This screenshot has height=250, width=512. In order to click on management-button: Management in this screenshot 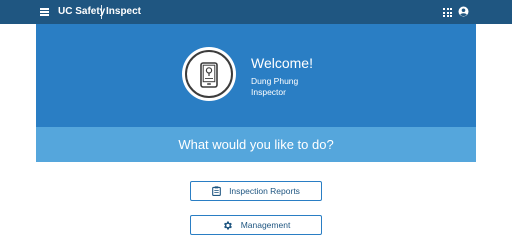, I will do `click(256, 225)`.